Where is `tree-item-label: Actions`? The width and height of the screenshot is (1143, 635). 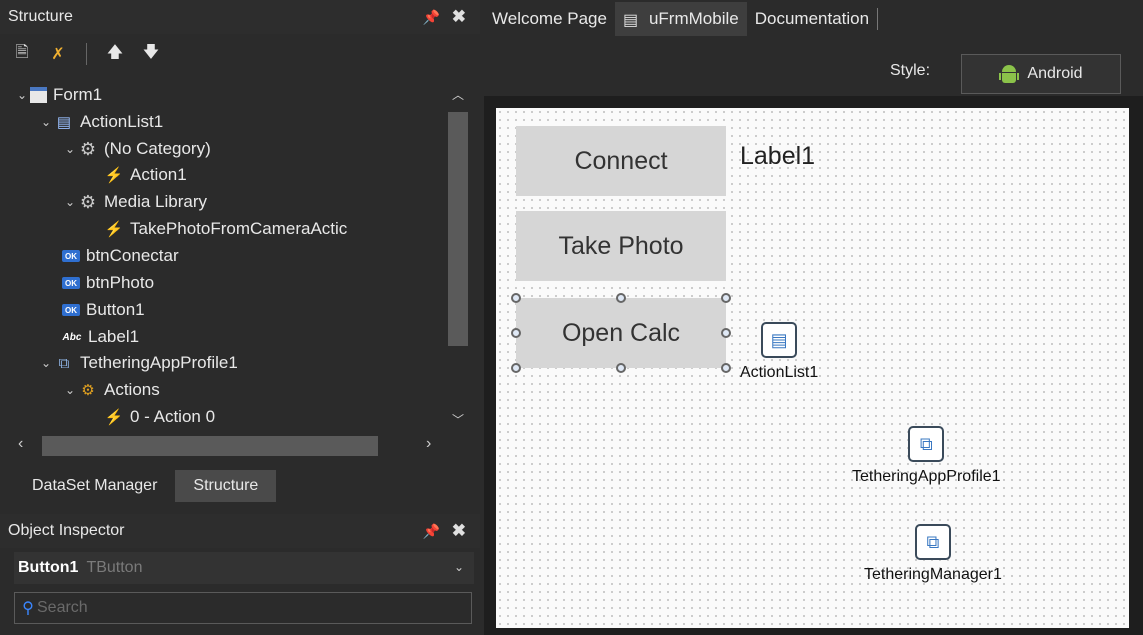
tree-item-label: Actions is located at coordinates (132, 389).